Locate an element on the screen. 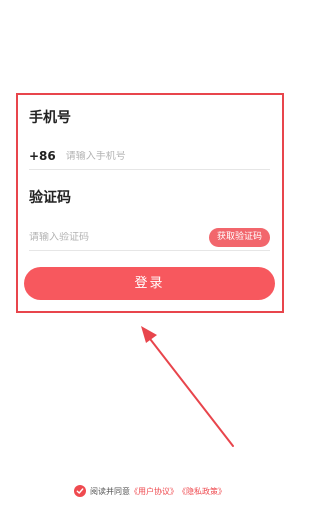 Image resolution: width=320 pixels, height=522 pixels. get-code-button: 获取验证码 is located at coordinates (239, 237).